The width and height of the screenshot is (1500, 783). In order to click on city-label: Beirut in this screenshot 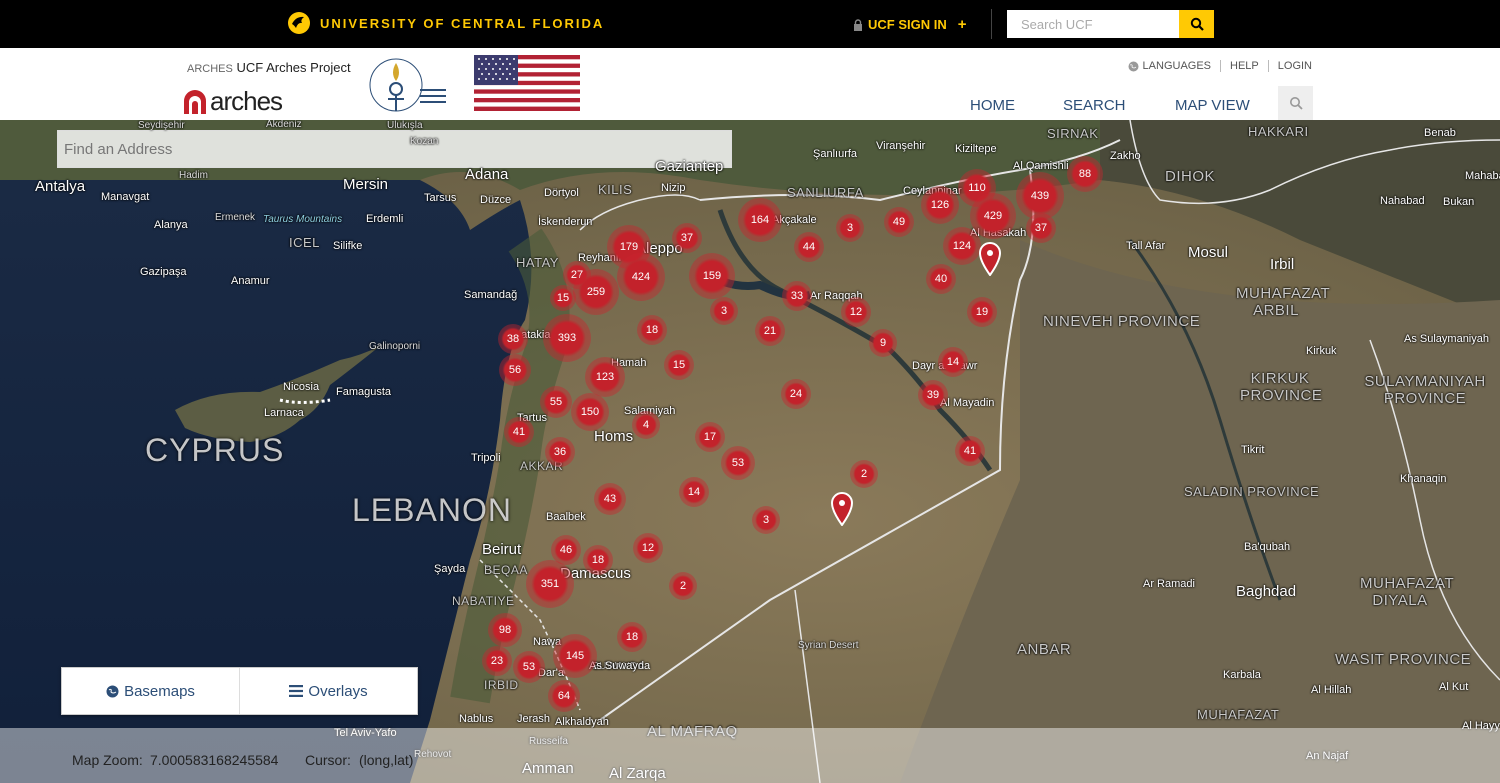, I will do `click(502, 549)`.